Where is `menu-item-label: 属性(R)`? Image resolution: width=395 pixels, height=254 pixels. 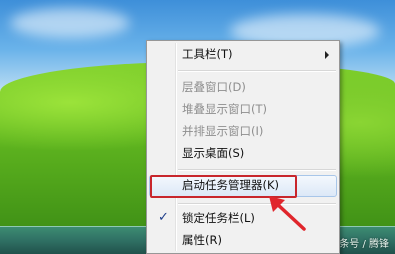 menu-item-label: 属性(R) is located at coordinates (202, 240).